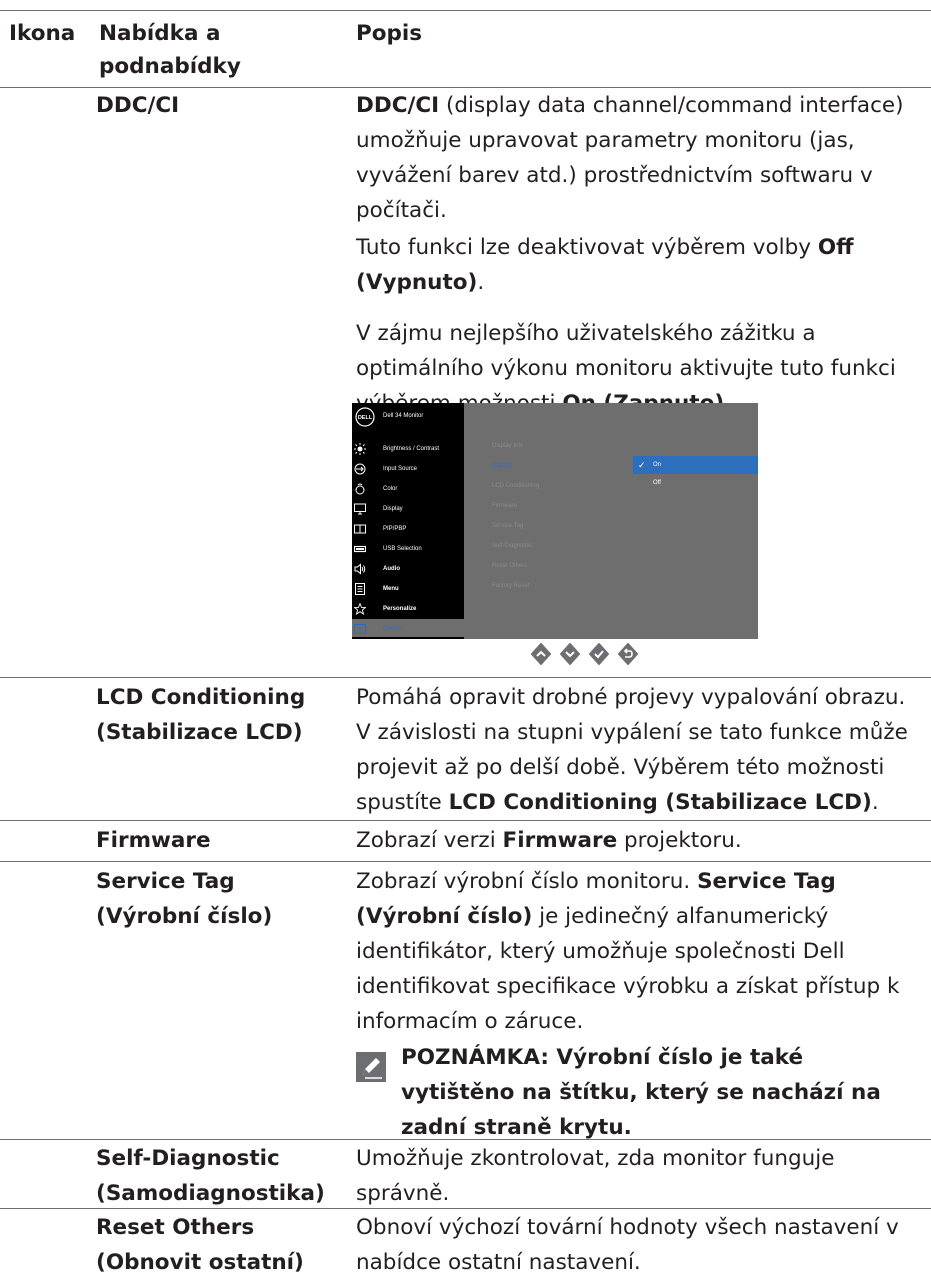 The width and height of the screenshot is (931, 1280). Describe the element at coordinates (657, 483) in the screenshot. I see `osd-option-off: Off` at that location.